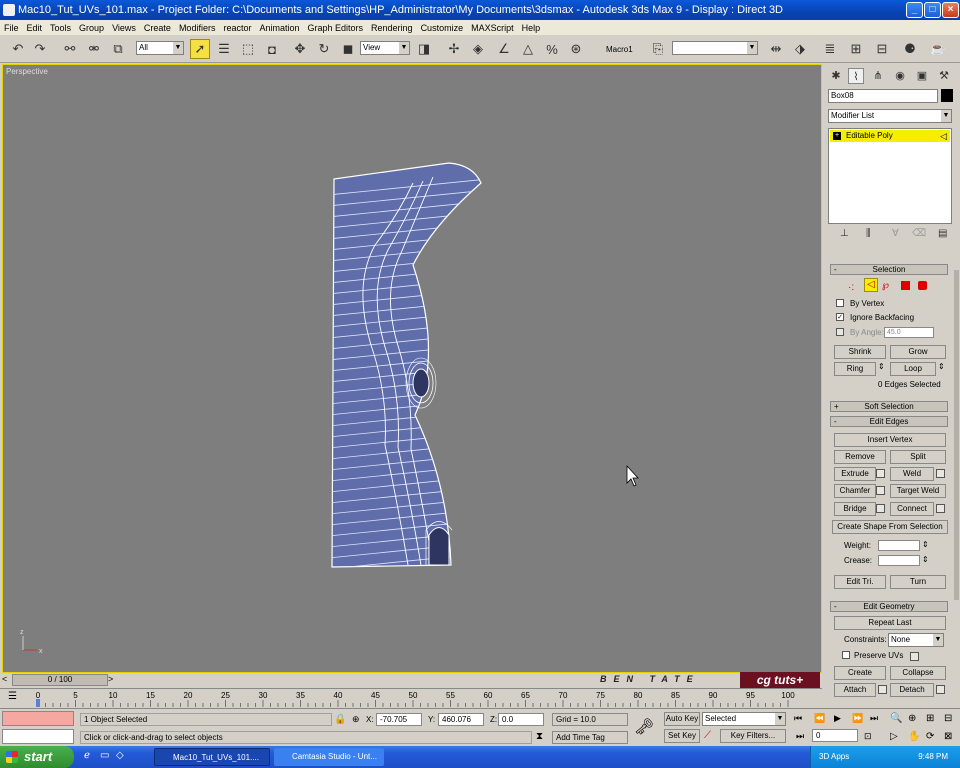  What do you see at coordinates (930, 718) in the screenshot?
I see `zoom-extents-icon: ⊞` at bounding box center [930, 718].